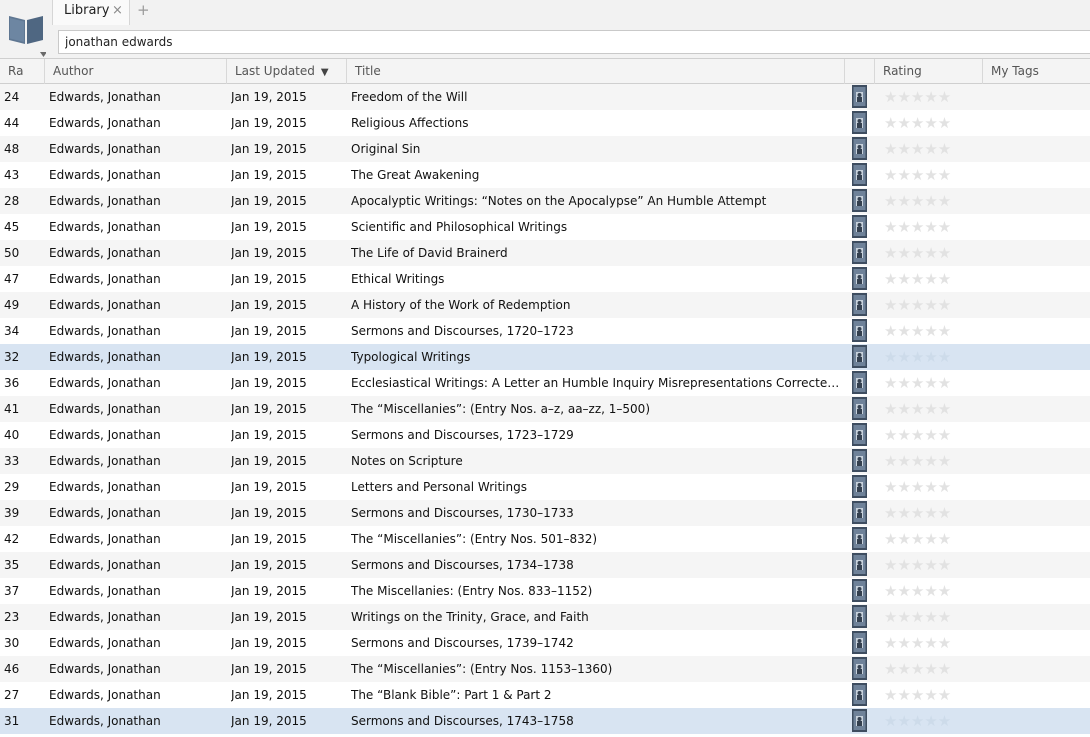  Describe the element at coordinates (12, 409) in the screenshot. I see `rank-cell: 41` at that location.